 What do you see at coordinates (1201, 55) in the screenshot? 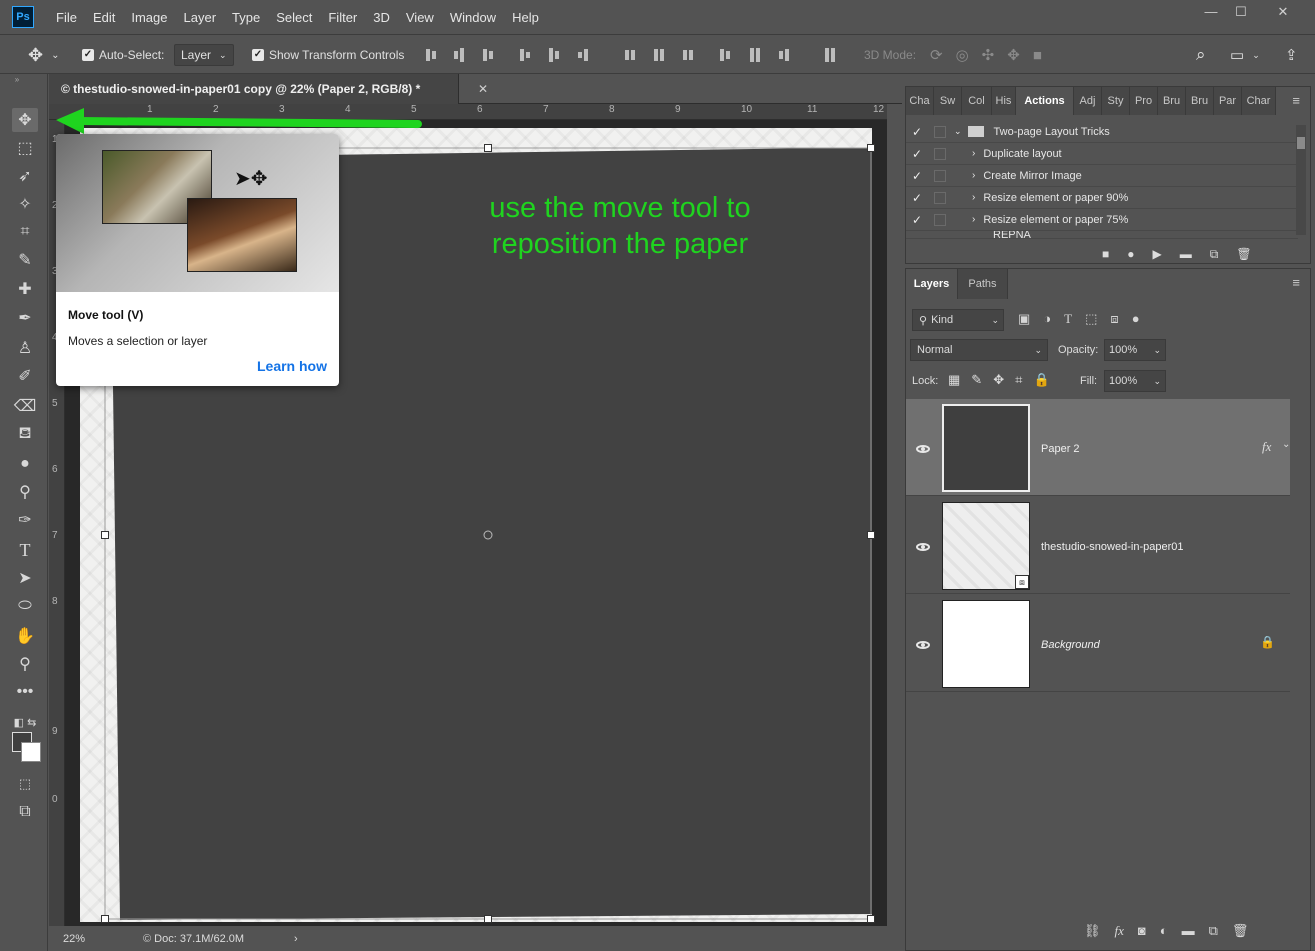
I see `search-icon: ⌕` at bounding box center [1201, 55].